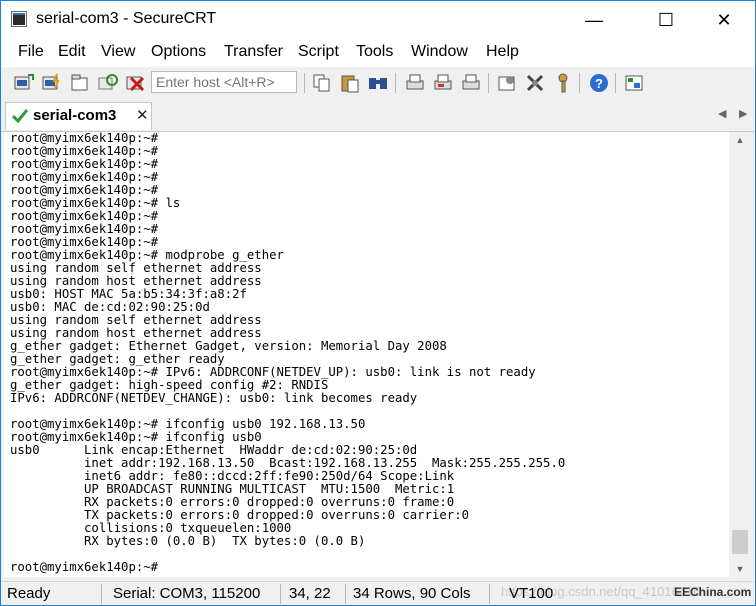 The width and height of the screenshot is (756, 606). Describe the element at coordinates (188, 541) in the screenshot. I see `terminal-line: RX bytes:0 (0.0 B) TX bytes:0 (0.0 B)` at that location.